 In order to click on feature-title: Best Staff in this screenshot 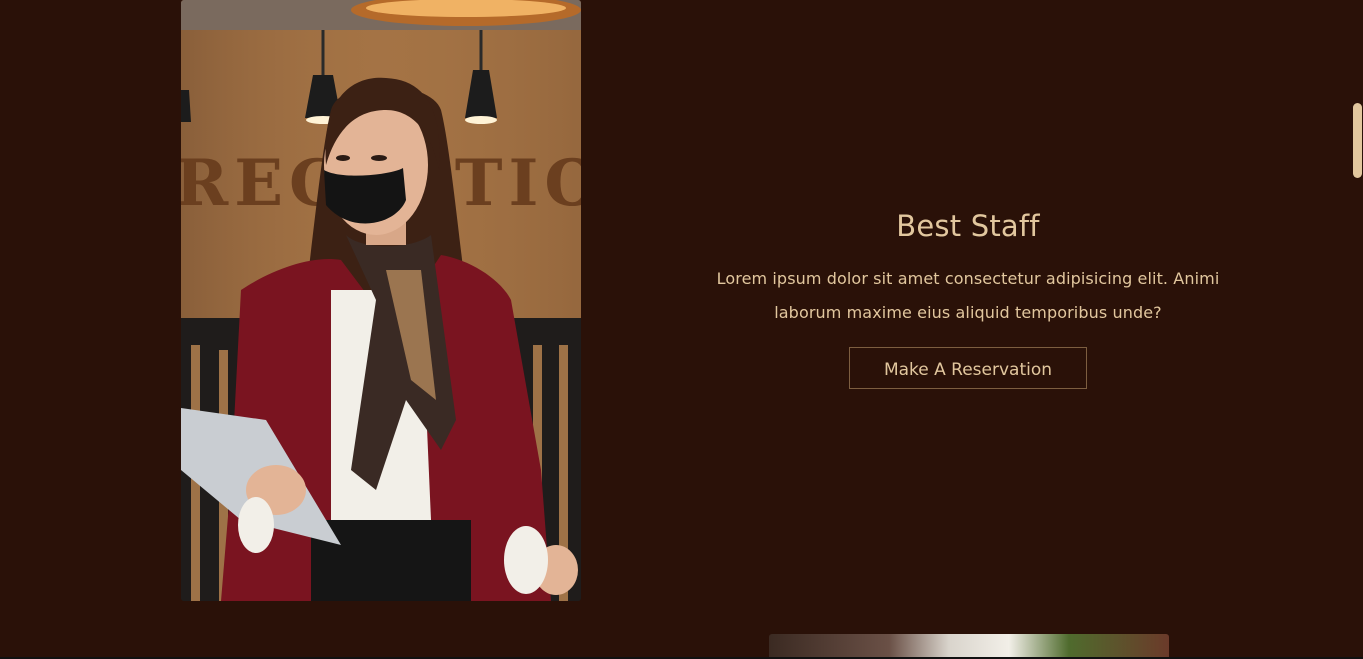, I will do `click(968, 226)`.